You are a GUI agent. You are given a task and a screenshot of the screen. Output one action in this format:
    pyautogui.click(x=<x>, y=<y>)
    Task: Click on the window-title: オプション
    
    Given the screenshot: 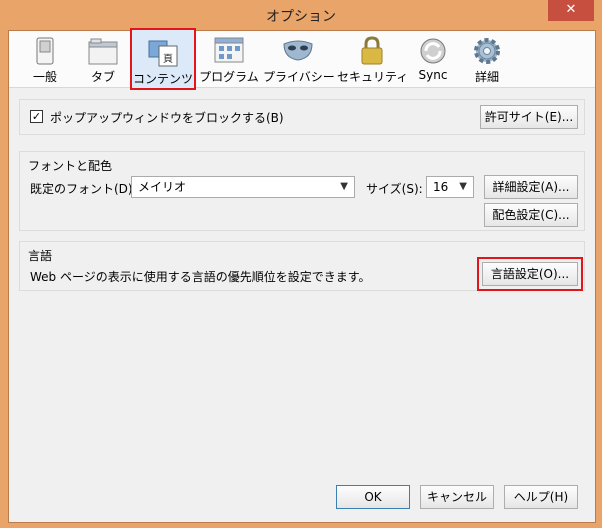 What is the action you would take?
    pyautogui.click(x=301, y=17)
    